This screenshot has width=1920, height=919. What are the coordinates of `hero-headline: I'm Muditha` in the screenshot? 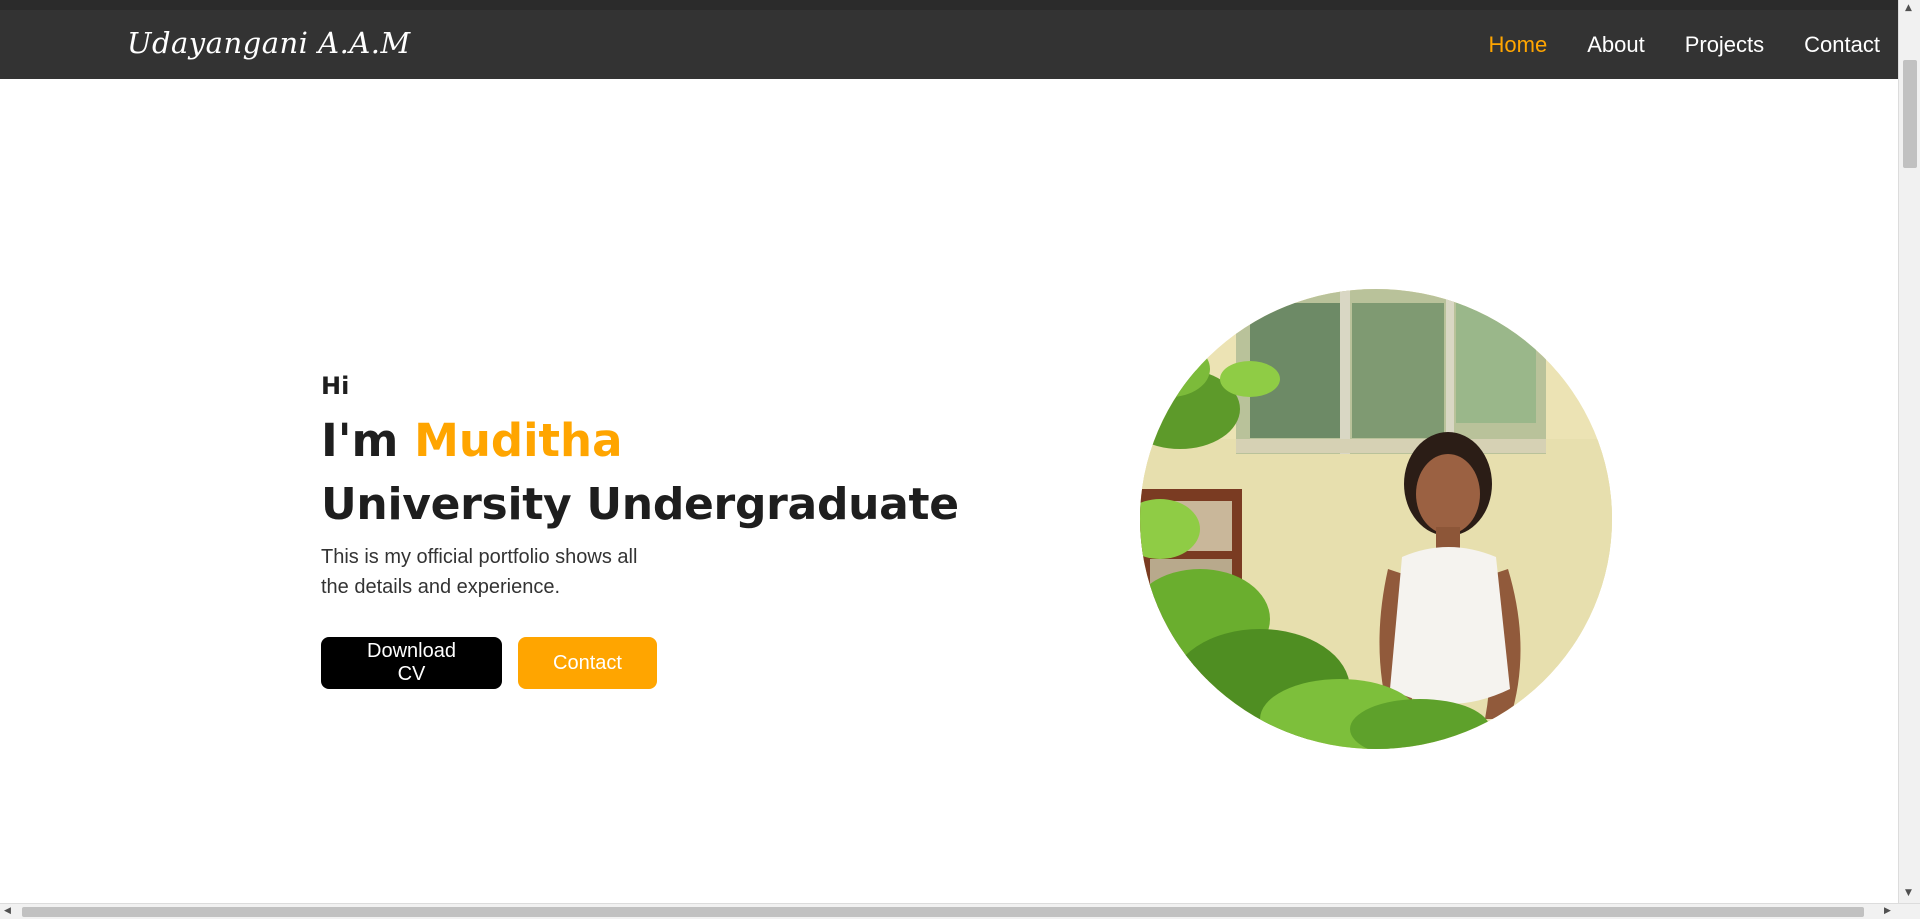 It's located at (671, 441).